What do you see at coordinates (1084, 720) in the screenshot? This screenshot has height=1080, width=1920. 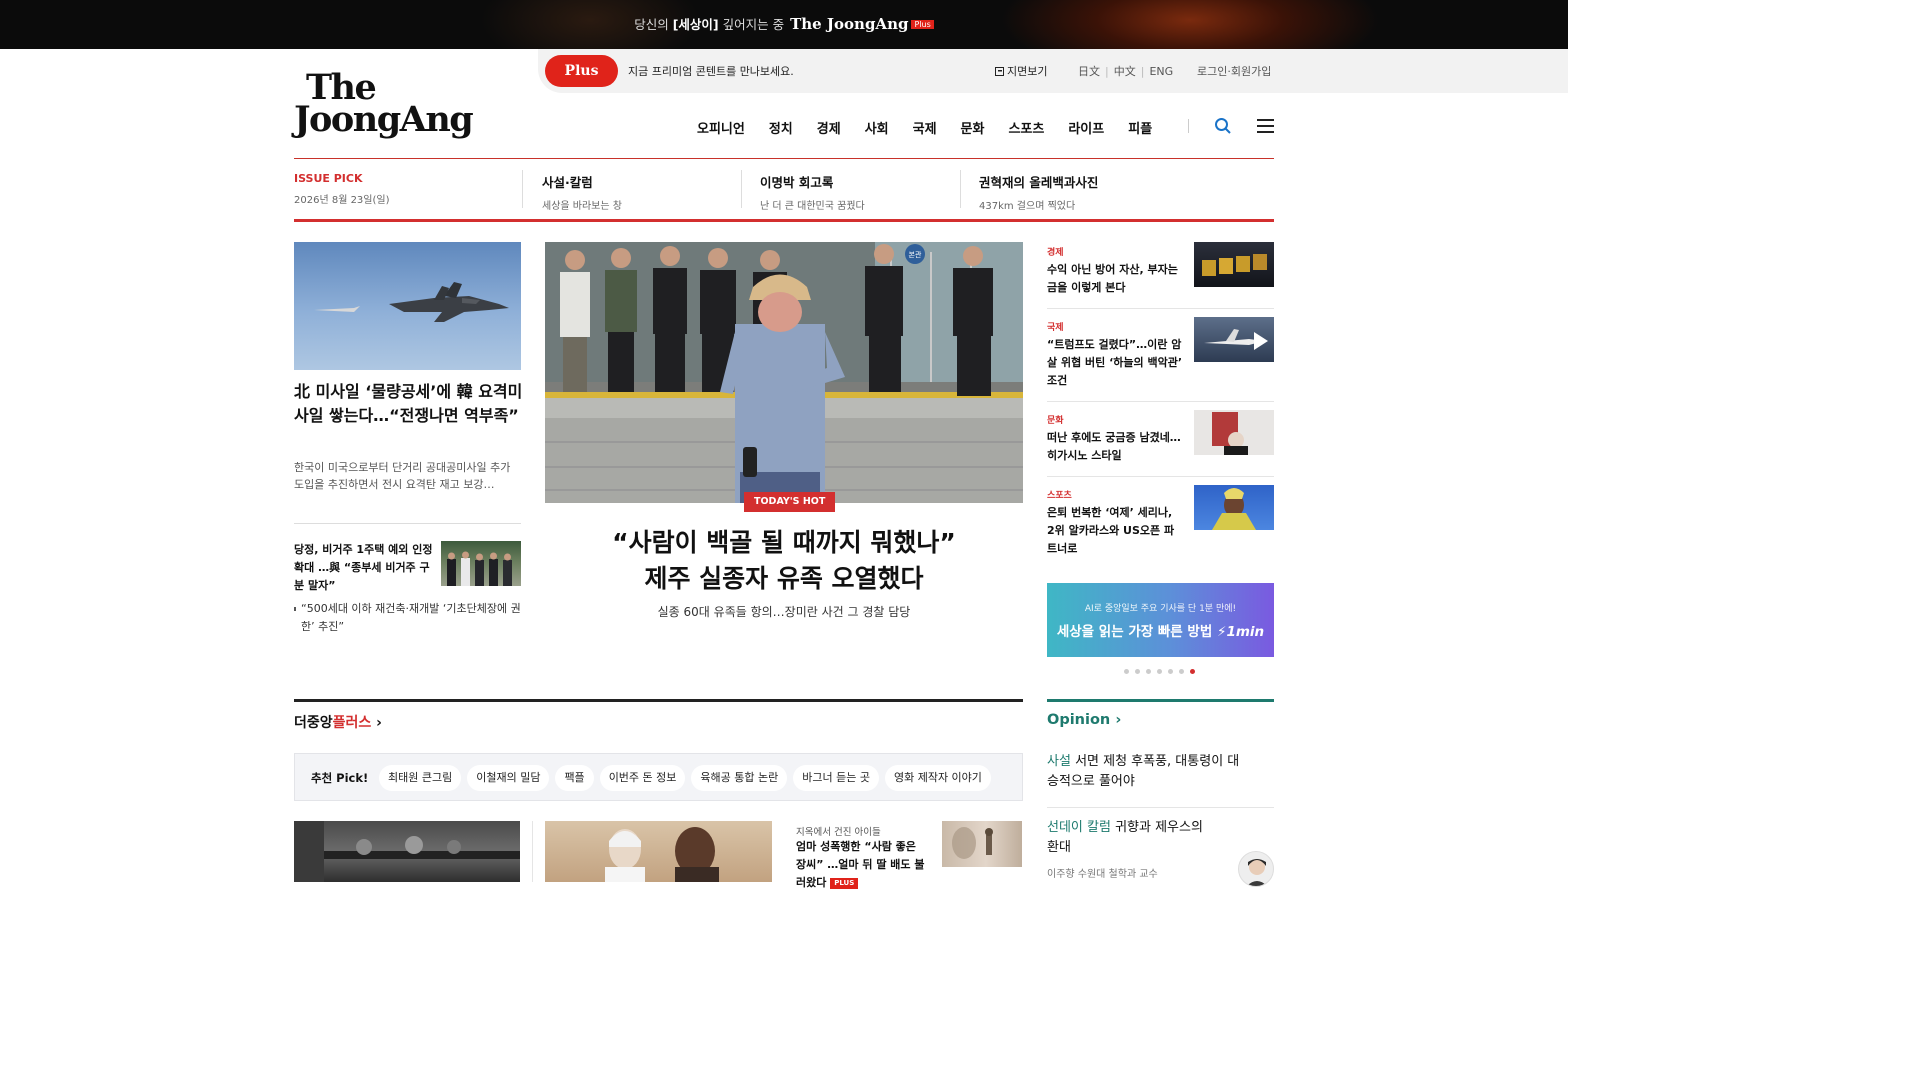 I see `opinion-title: Opinion ›` at bounding box center [1084, 720].